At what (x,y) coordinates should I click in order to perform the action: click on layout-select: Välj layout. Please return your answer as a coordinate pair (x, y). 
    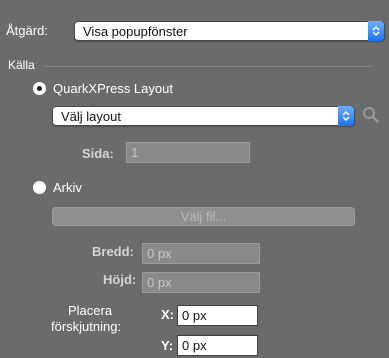
    Looking at the image, I should click on (203, 116).